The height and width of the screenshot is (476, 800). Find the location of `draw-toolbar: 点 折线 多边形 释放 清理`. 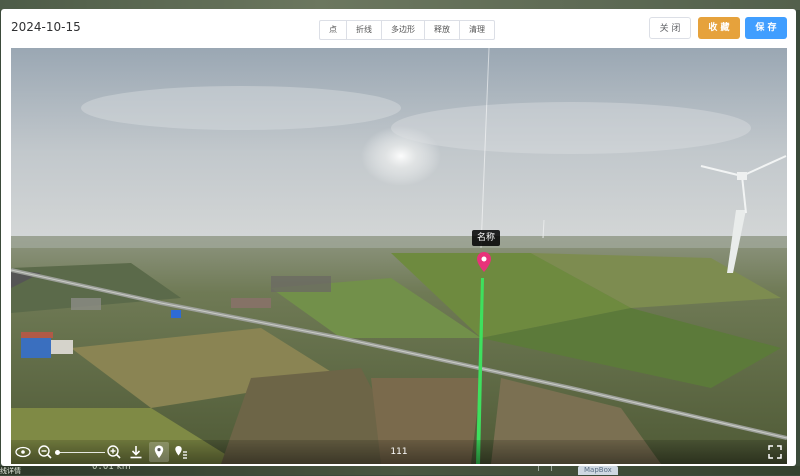

draw-toolbar: 点 折线 多边形 释放 清理 is located at coordinates (407, 30).